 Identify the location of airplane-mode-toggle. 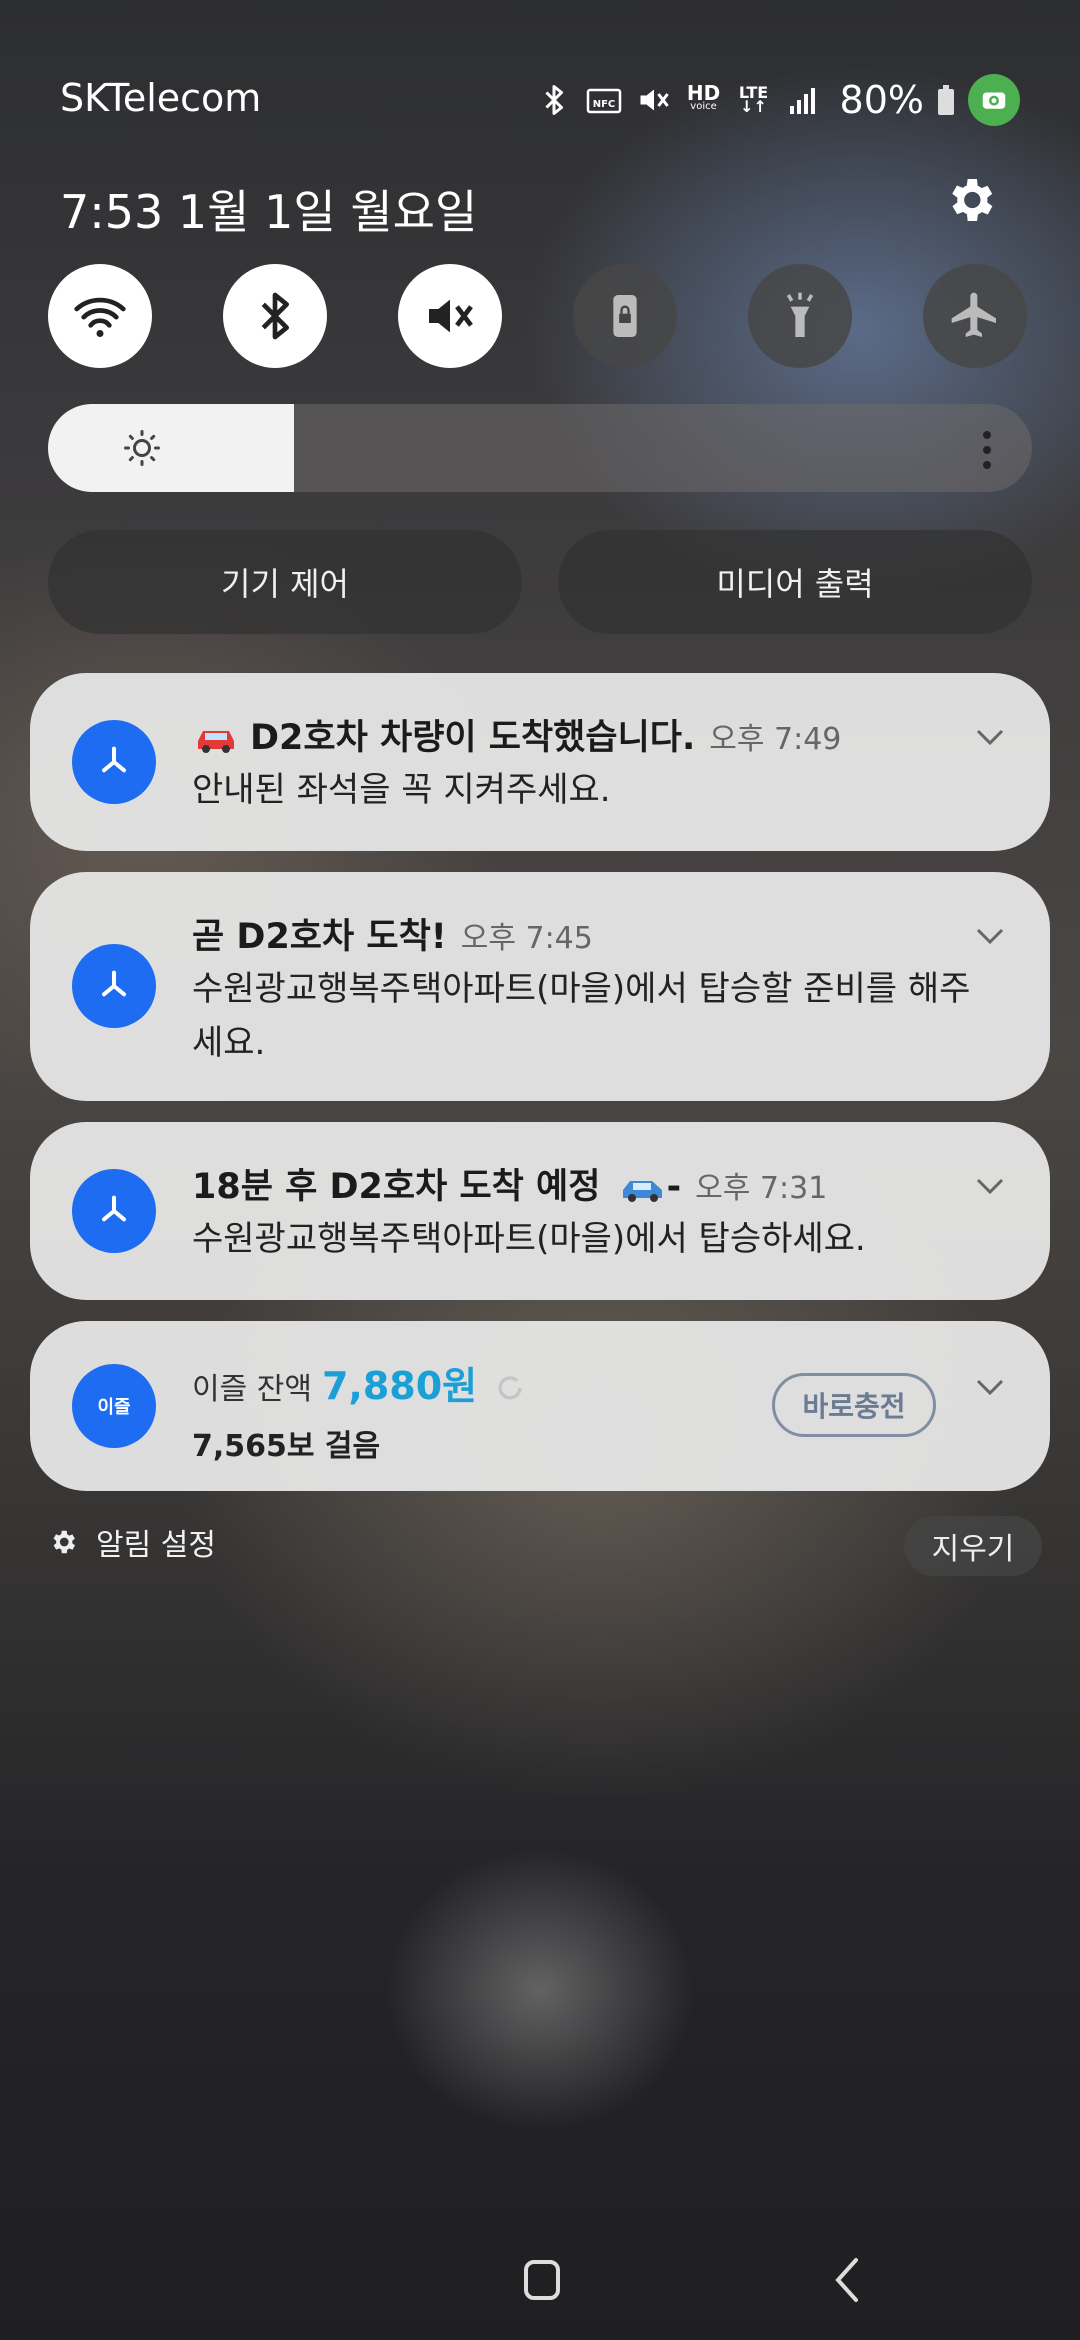
(975, 316).